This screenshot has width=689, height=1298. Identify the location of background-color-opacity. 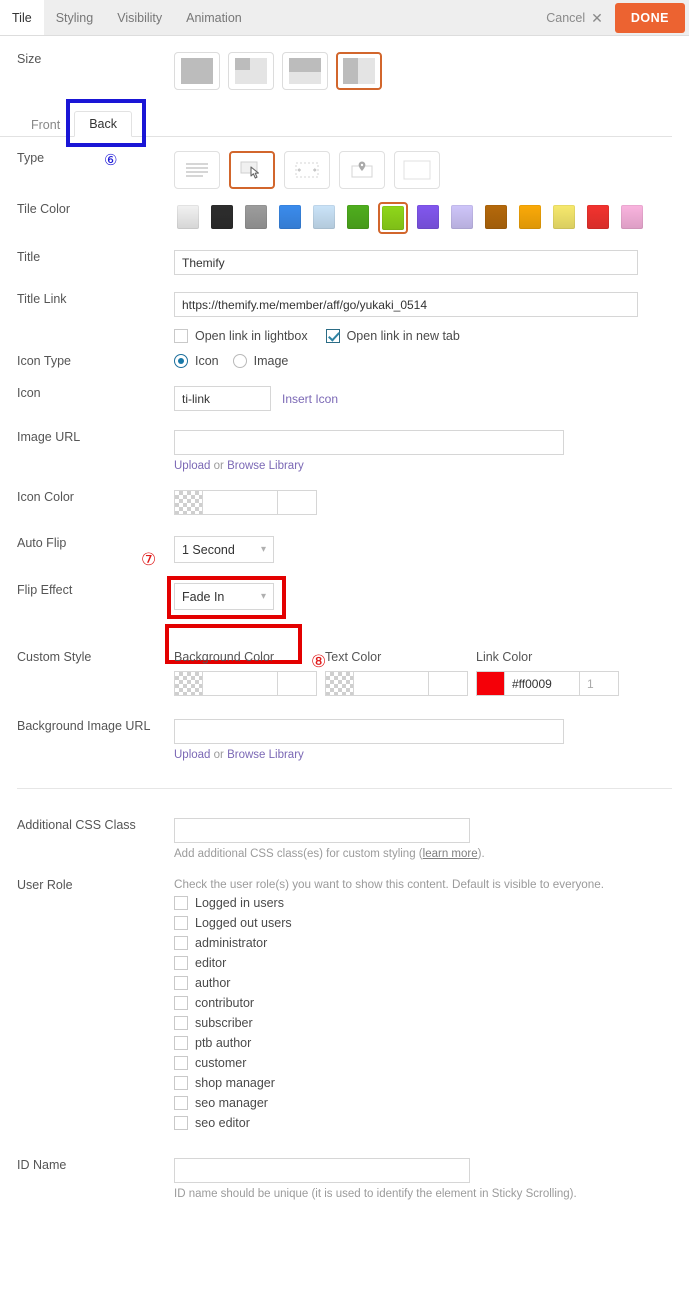
(297, 683).